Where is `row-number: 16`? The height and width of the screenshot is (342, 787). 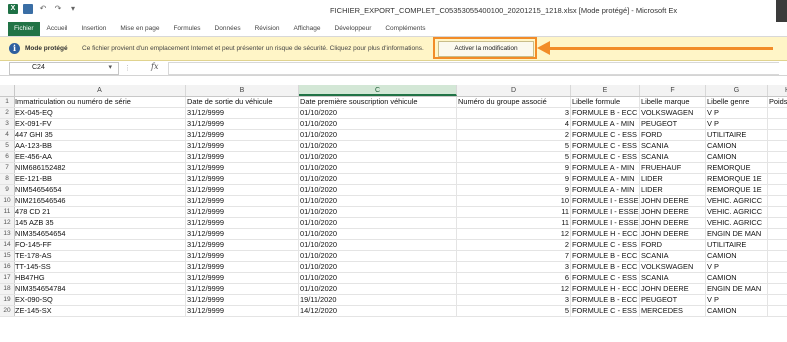 row-number: 16 is located at coordinates (7, 267).